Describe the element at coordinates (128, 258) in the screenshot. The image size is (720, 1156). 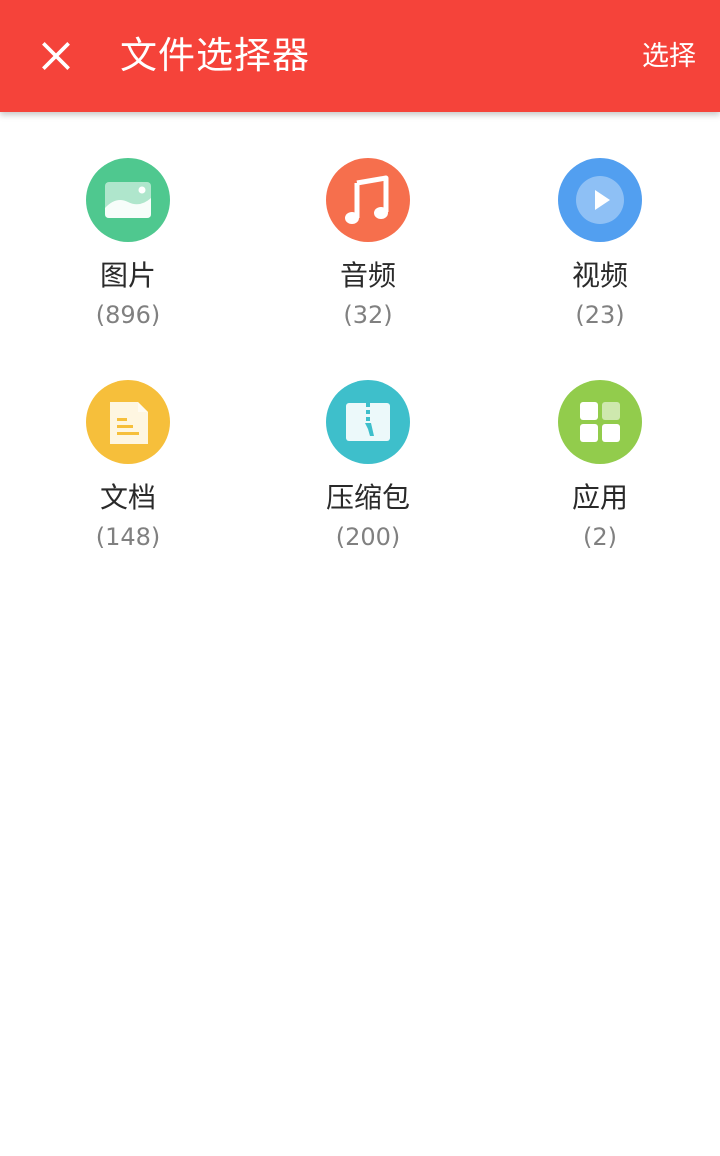
I see `category-images: 图片 (896)` at that location.